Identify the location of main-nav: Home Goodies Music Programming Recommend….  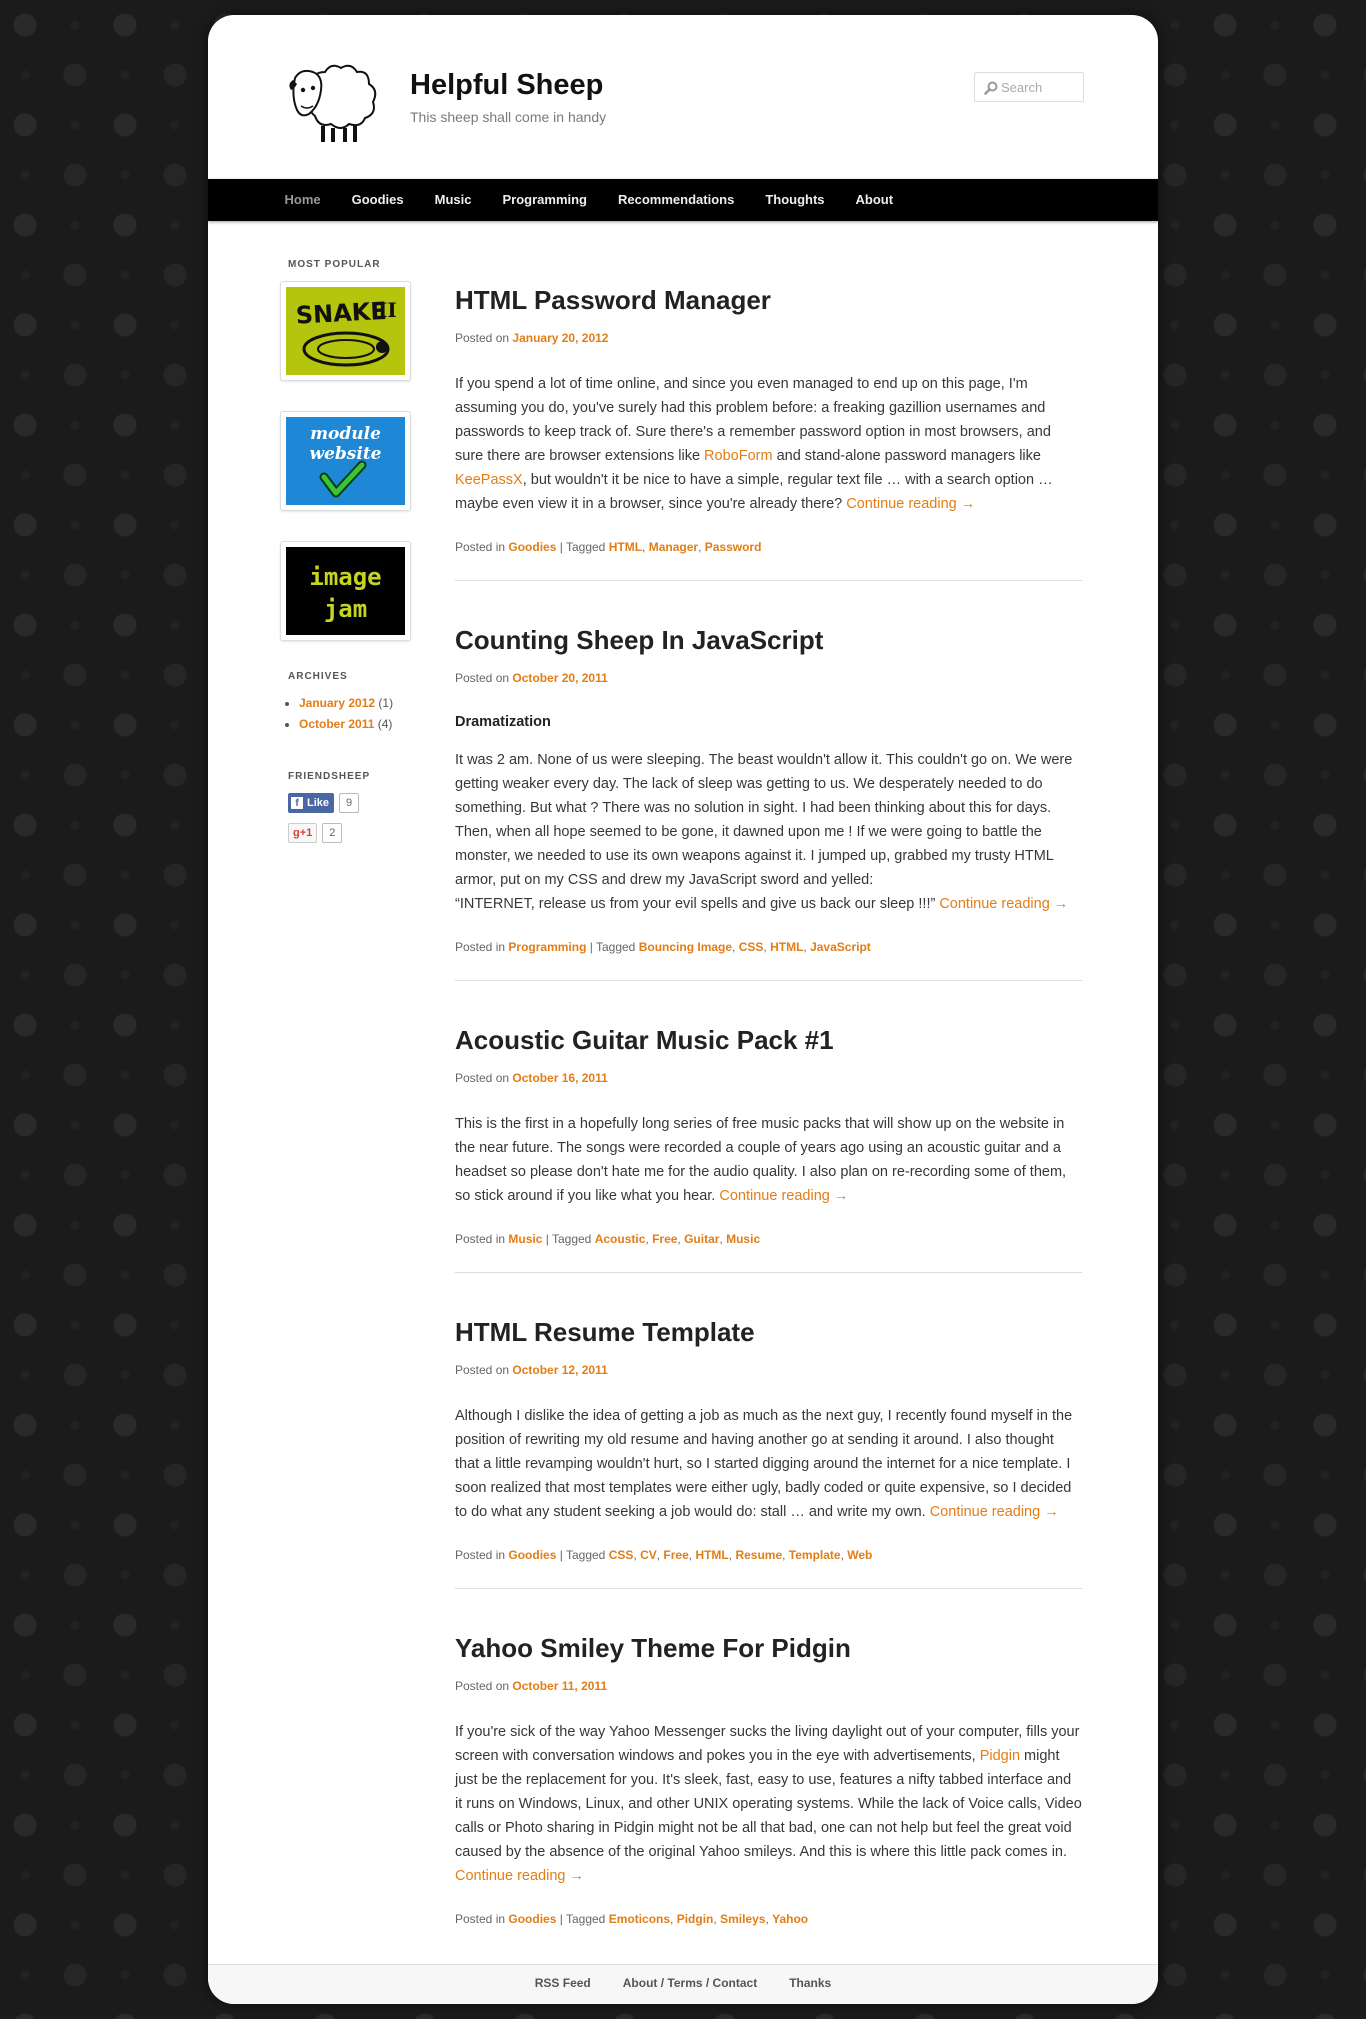
(683, 200).